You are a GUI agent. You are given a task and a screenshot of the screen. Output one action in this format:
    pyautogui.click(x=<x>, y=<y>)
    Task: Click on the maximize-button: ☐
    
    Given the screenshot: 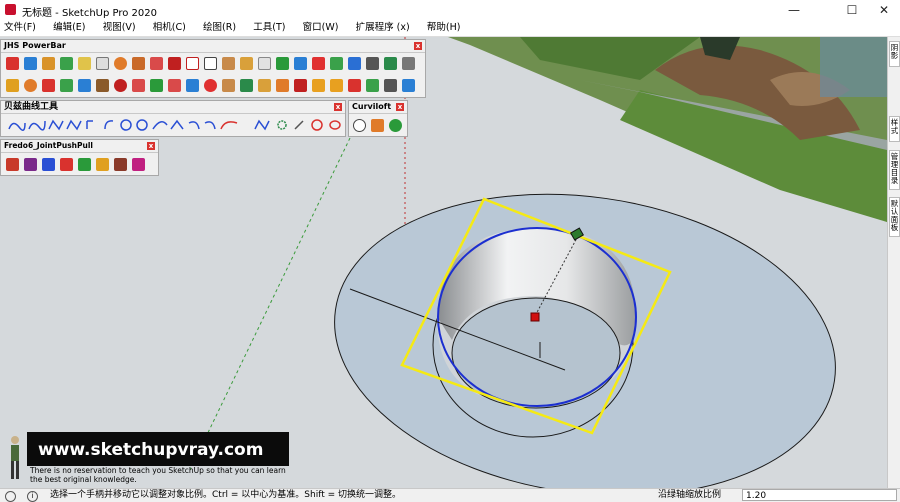 What is the action you would take?
    pyautogui.click(x=852, y=10)
    